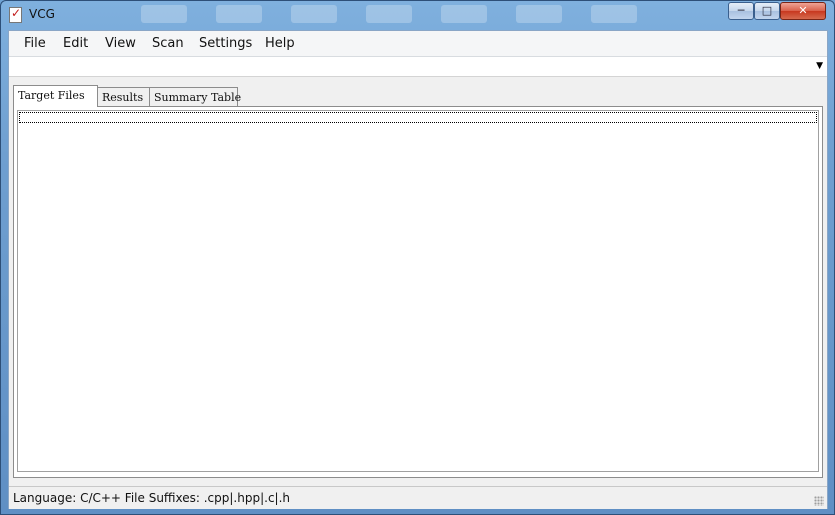 This screenshot has height=515, width=835. I want to click on list-focus-row, so click(418, 117).